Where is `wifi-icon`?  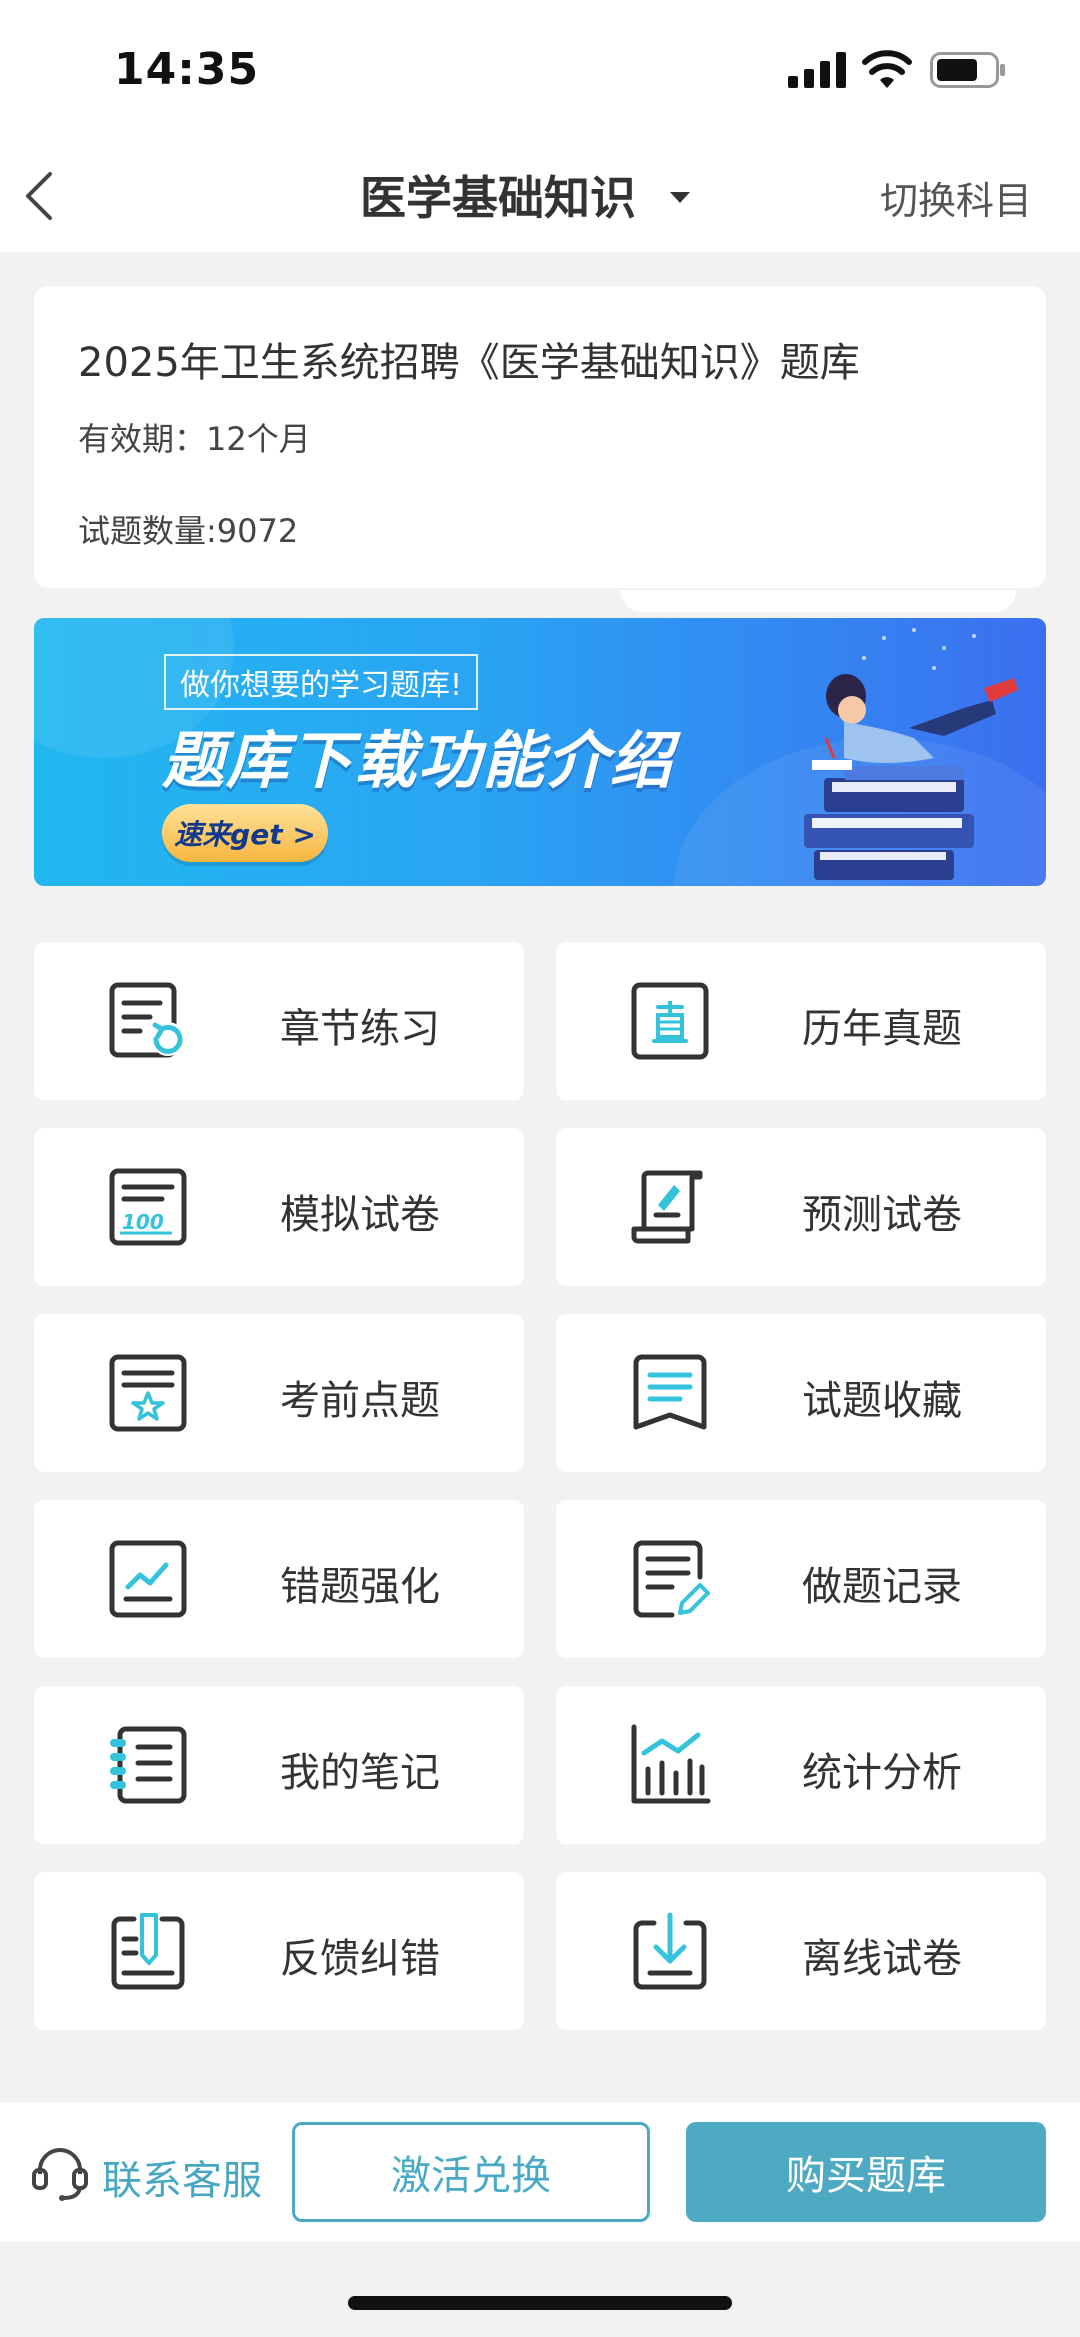
wifi-icon is located at coordinates (887, 69).